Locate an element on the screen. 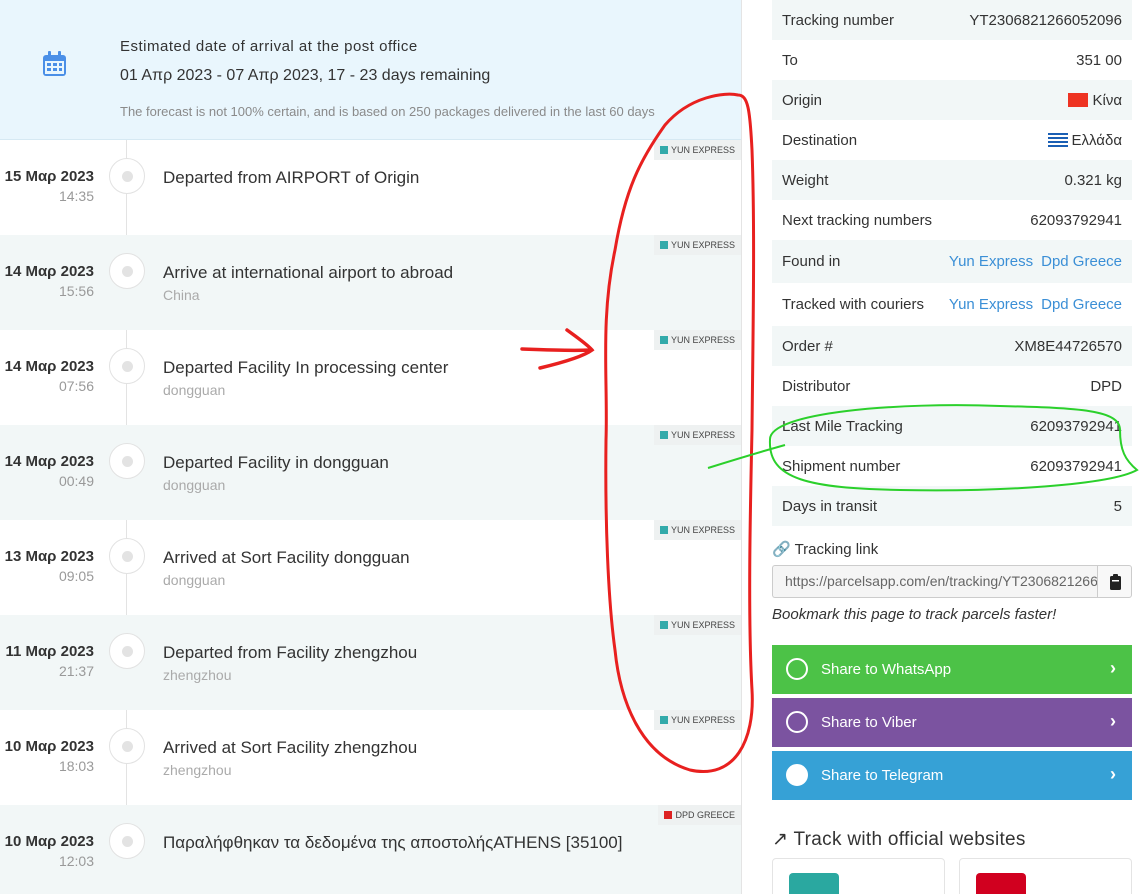  next-tracking-value: 62093792941 is located at coordinates (1076, 220).